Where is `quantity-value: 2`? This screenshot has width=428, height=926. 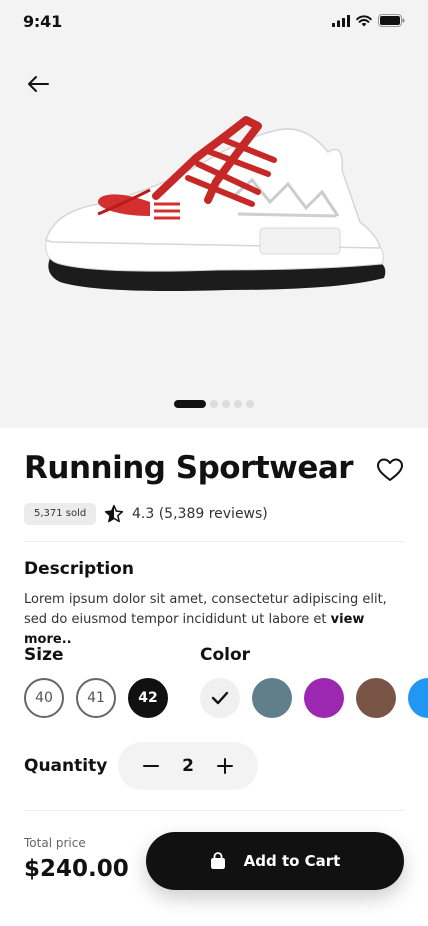
quantity-value: 2 is located at coordinates (188, 766).